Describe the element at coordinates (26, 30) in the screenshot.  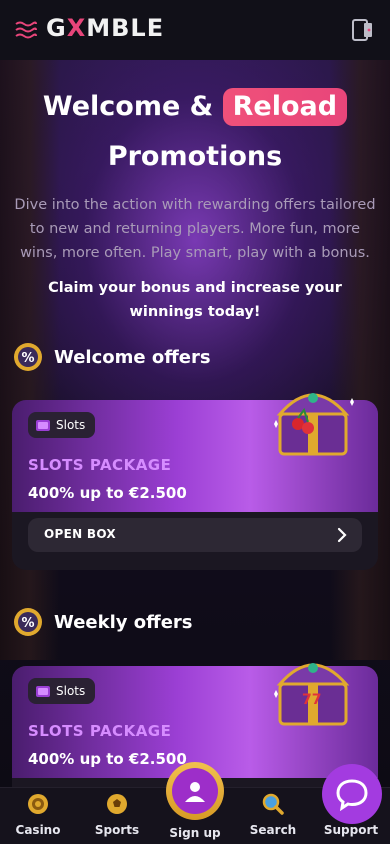
I see `menu-icon` at that location.